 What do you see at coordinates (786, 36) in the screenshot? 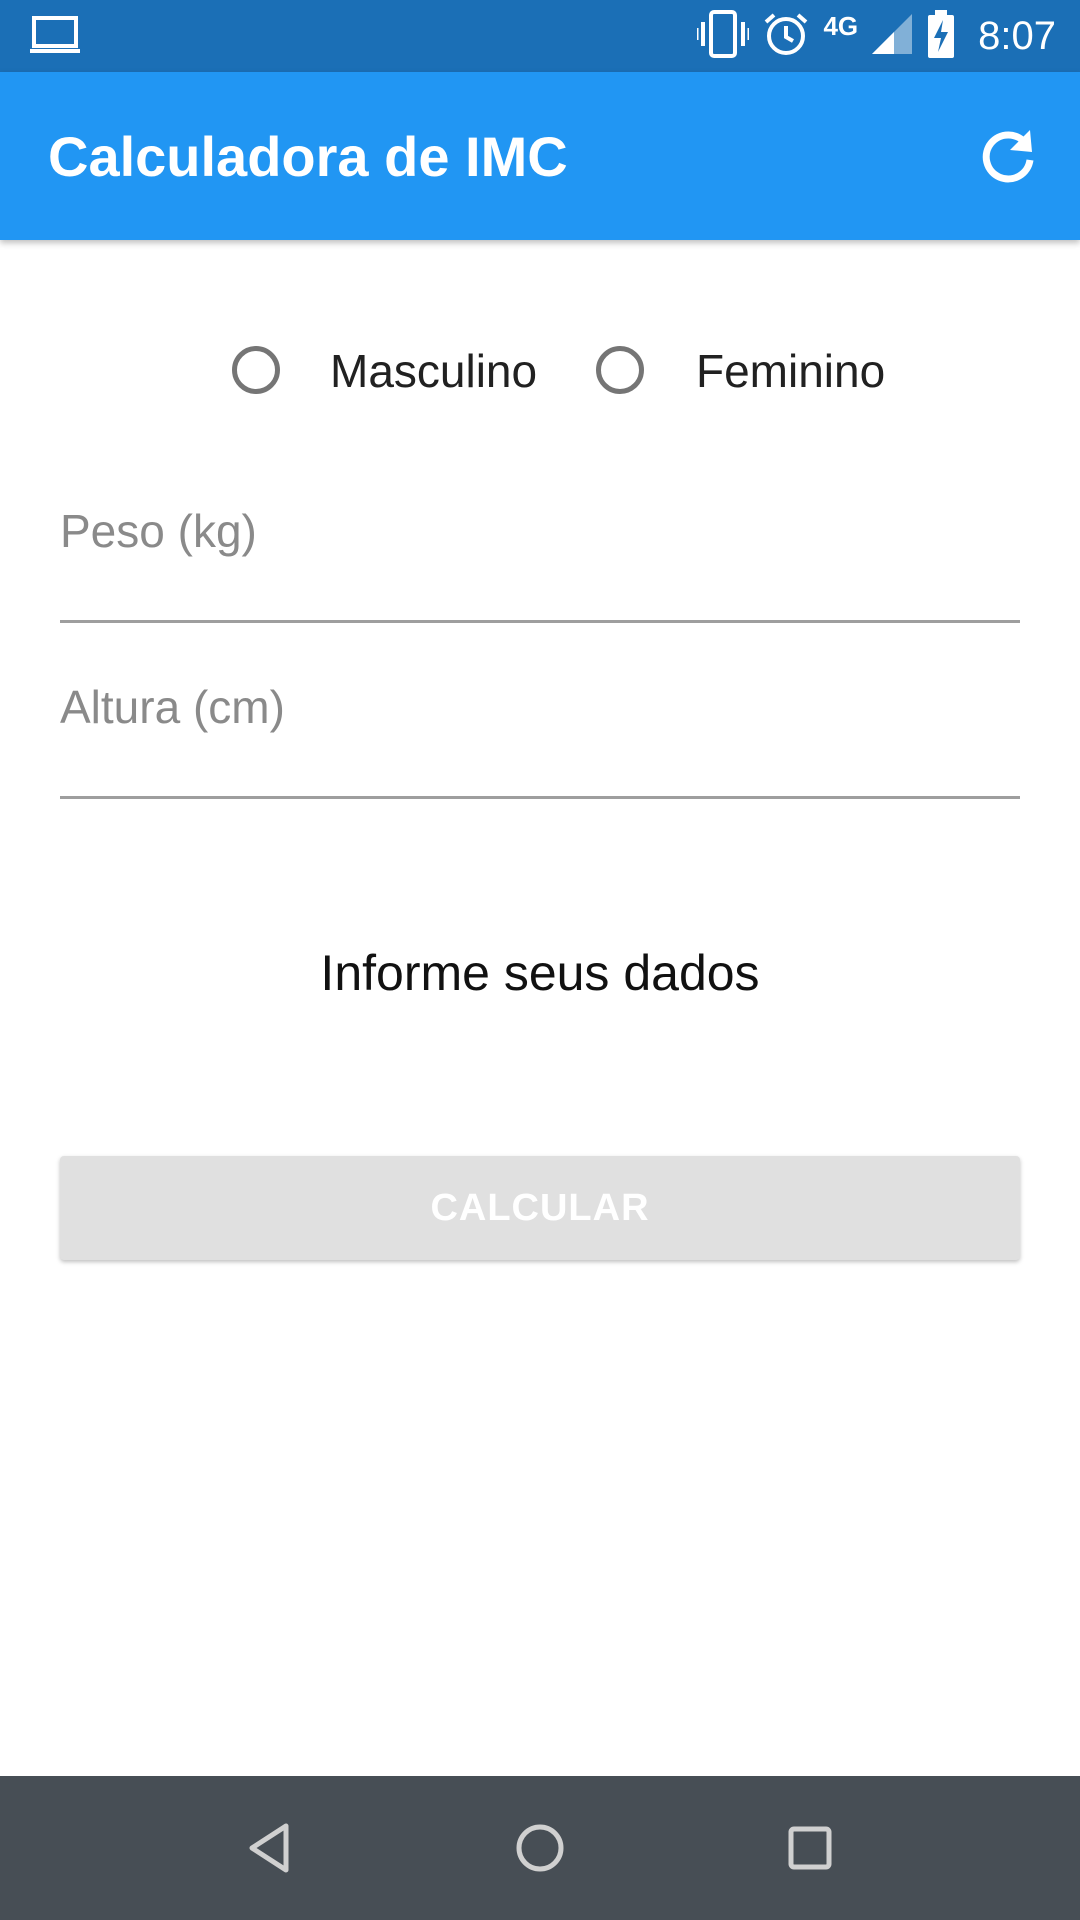
I see `alarm-icon` at bounding box center [786, 36].